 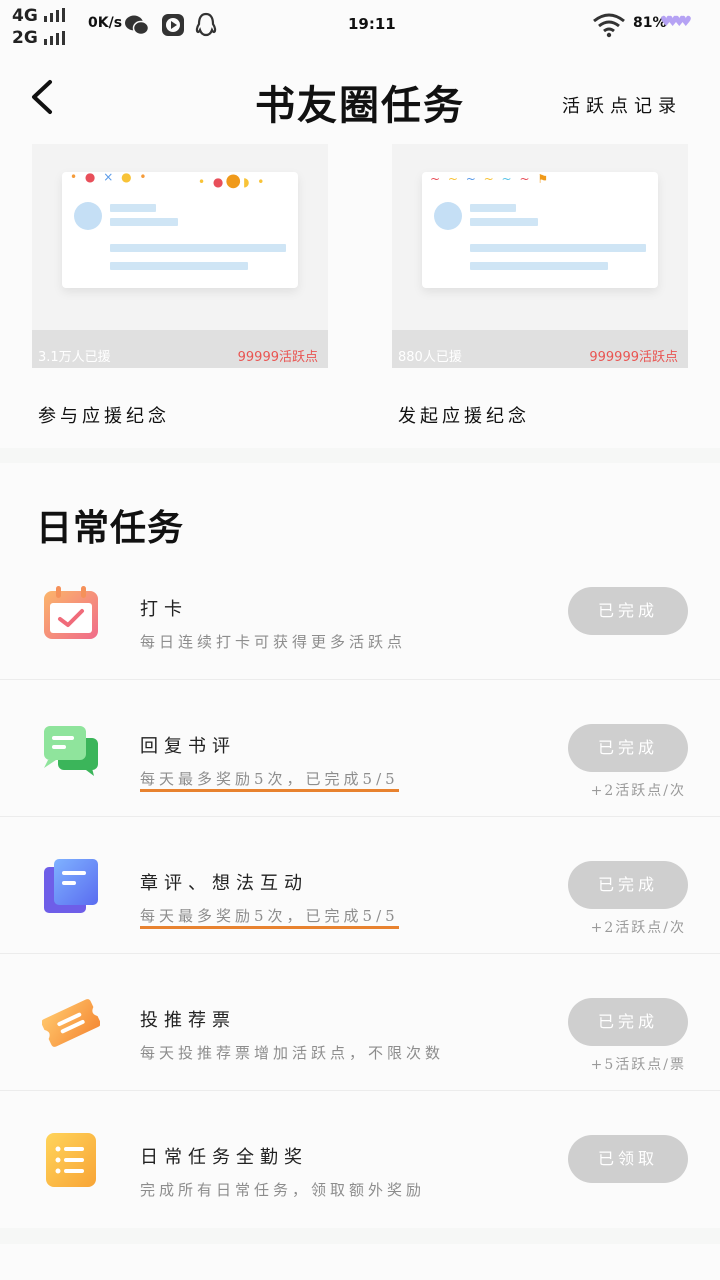 What do you see at coordinates (628, 1159) in the screenshot?
I see `claimed-button: 已领取` at bounding box center [628, 1159].